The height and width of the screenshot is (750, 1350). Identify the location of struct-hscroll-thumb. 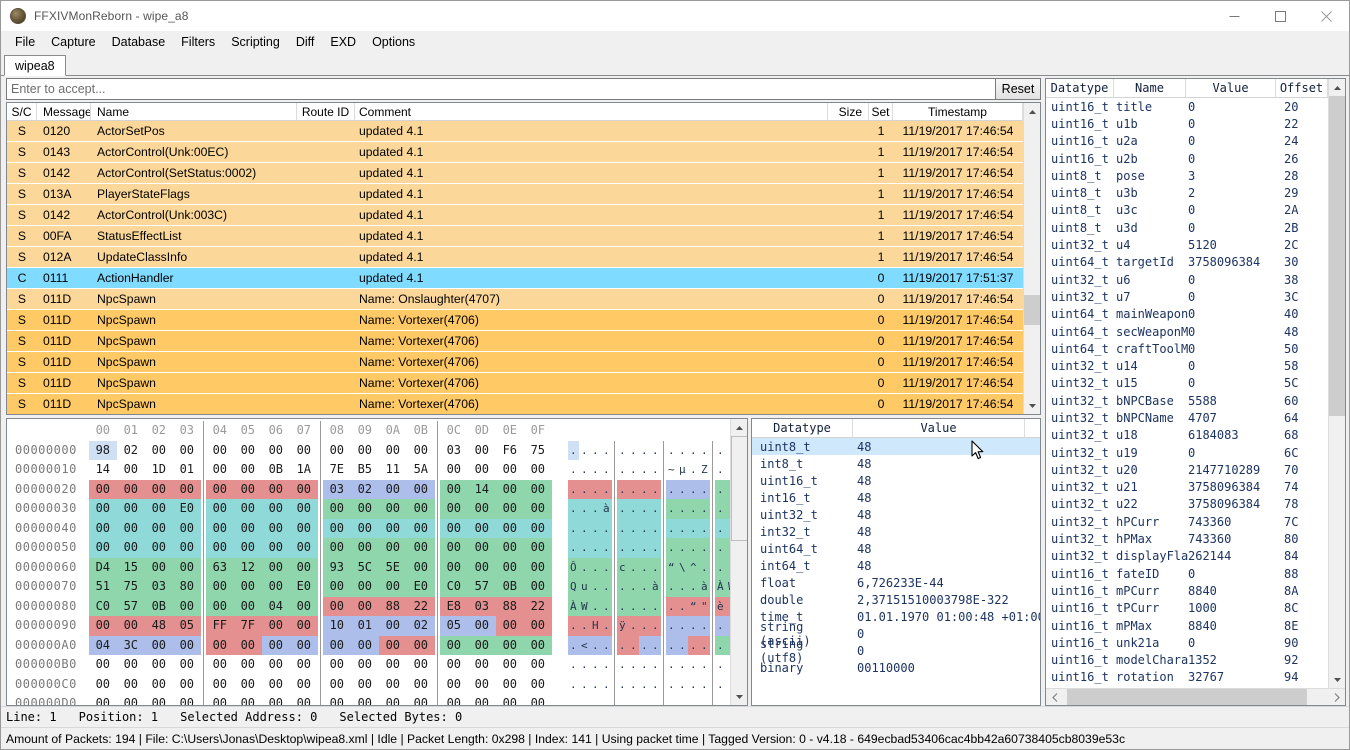
(1187, 696).